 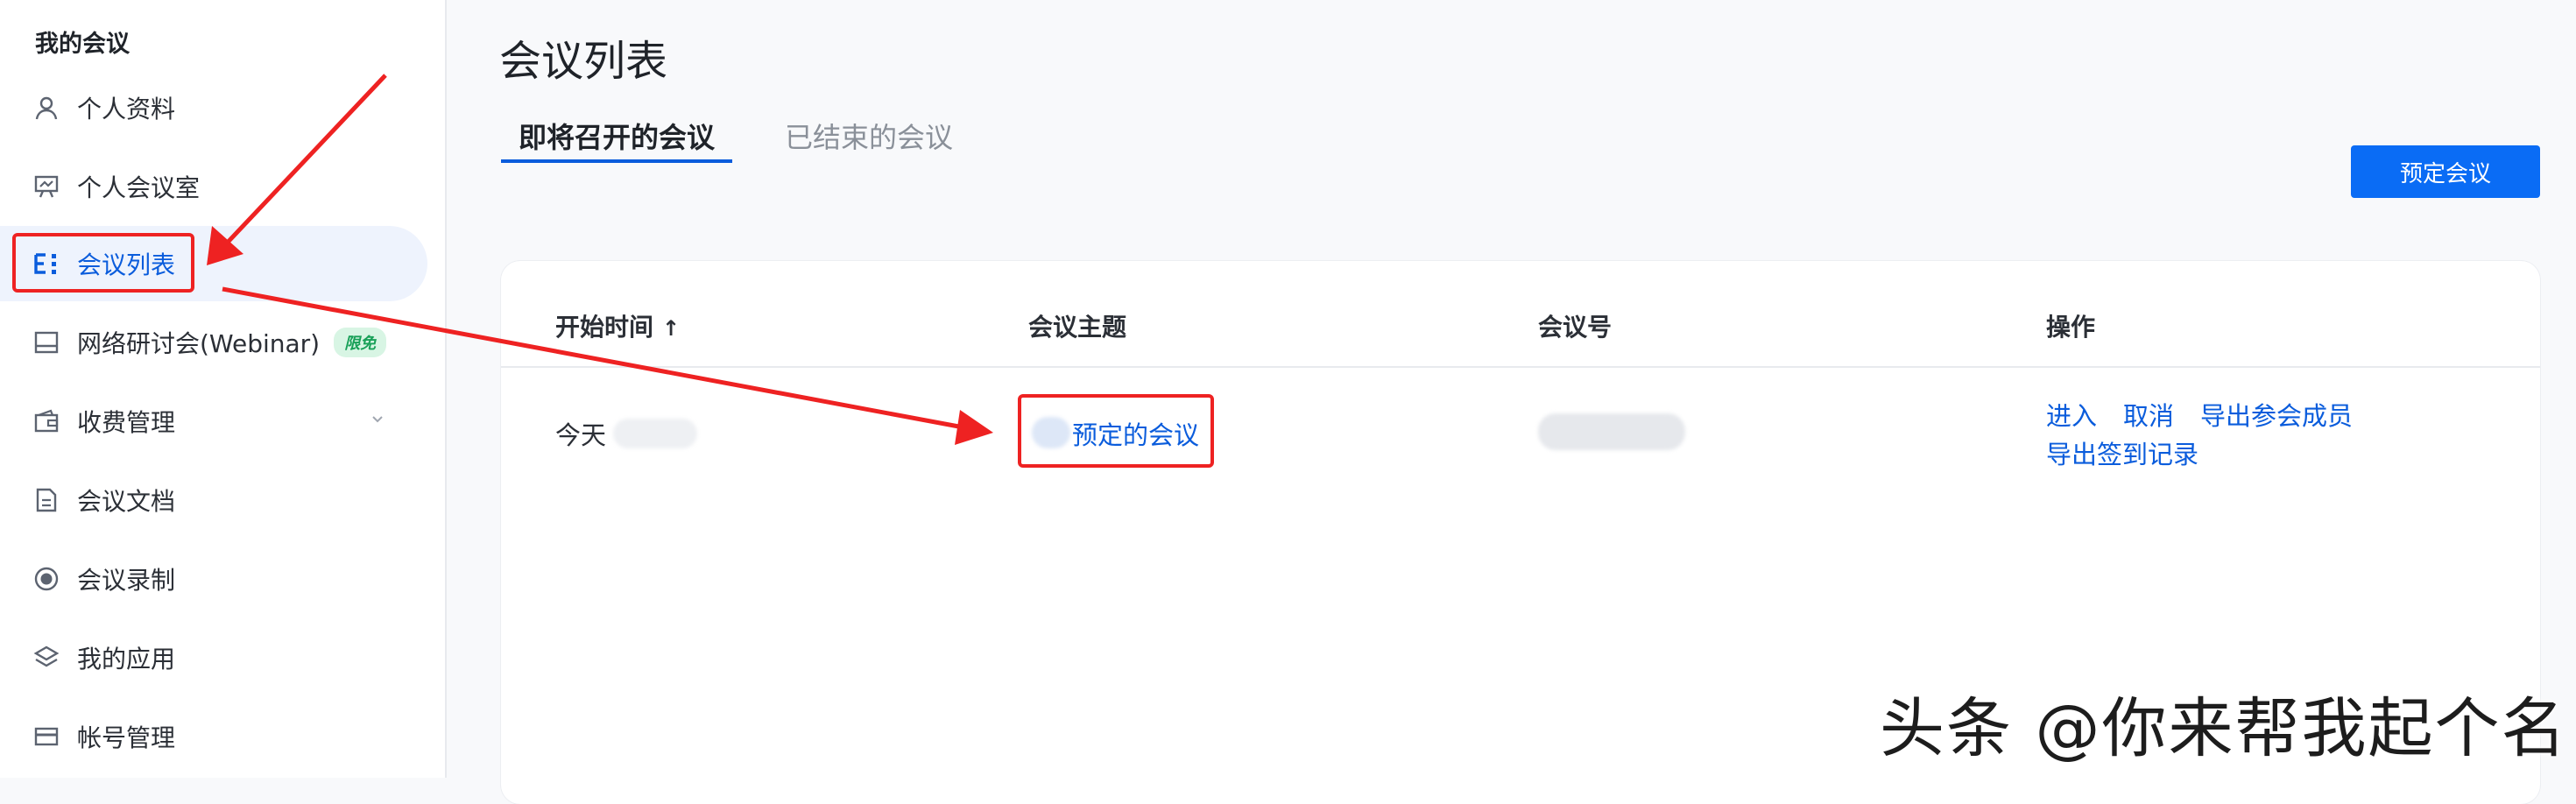 What do you see at coordinates (360, 343) in the screenshot?
I see `free-badge: 限免` at bounding box center [360, 343].